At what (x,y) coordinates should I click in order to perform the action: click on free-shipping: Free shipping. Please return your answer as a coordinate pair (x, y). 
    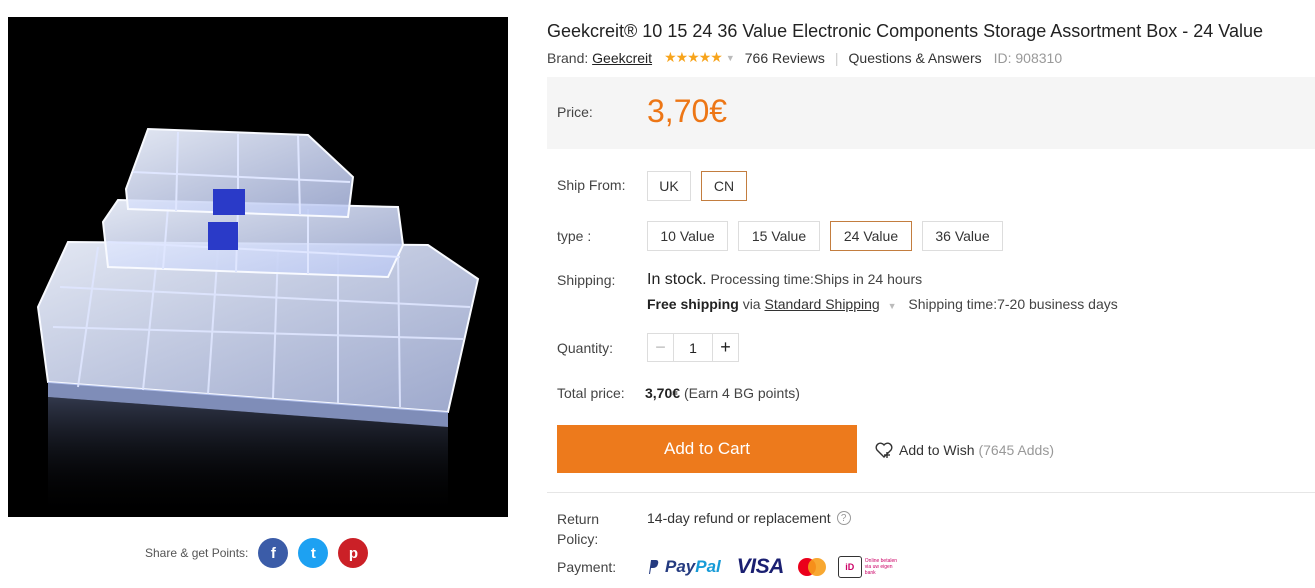
    Looking at the image, I should click on (693, 304).